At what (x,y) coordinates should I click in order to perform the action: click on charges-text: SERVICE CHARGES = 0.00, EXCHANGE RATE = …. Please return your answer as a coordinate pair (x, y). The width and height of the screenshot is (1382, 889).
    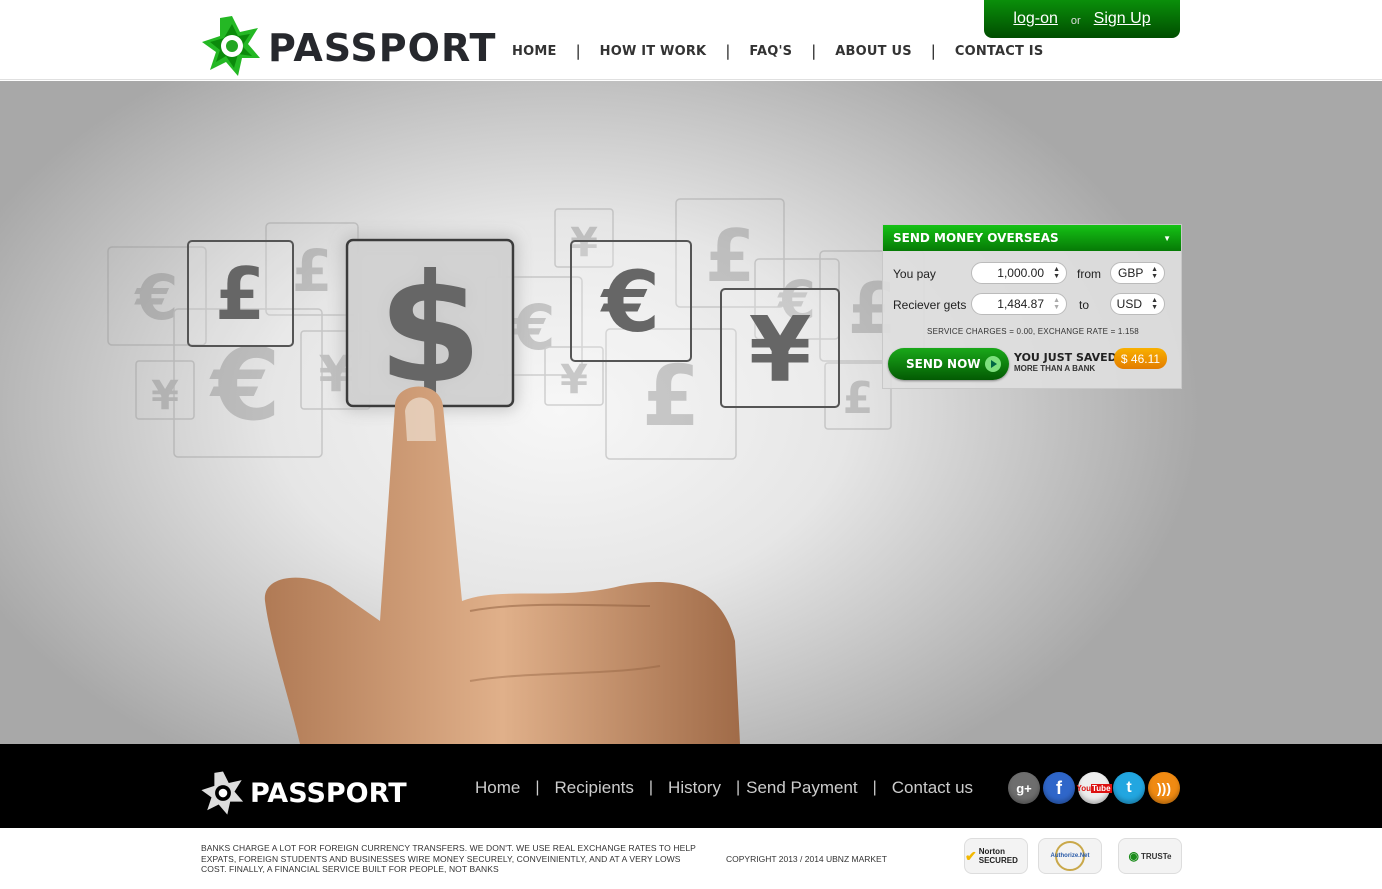
    Looking at the image, I should click on (1033, 331).